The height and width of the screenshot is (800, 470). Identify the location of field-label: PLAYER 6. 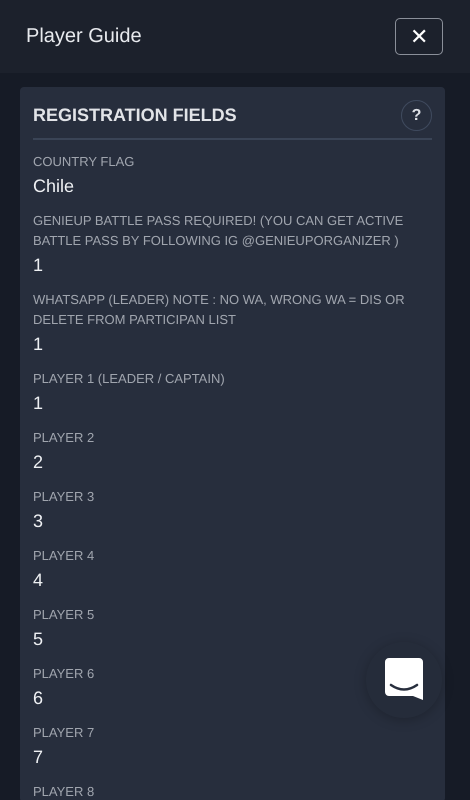
(64, 674).